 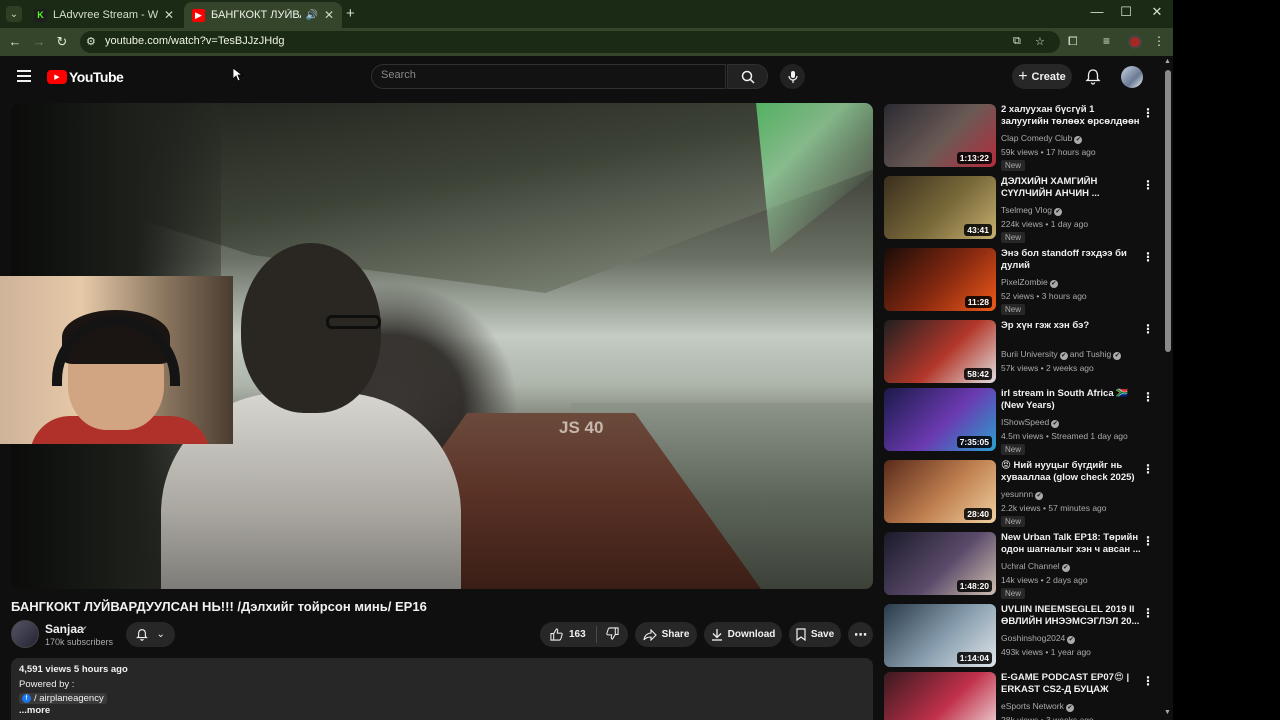 What do you see at coordinates (1071, 260) in the screenshot?
I see `recommended-title: Энэ бол standoff гэхдээ би дулий` at bounding box center [1071, 260].